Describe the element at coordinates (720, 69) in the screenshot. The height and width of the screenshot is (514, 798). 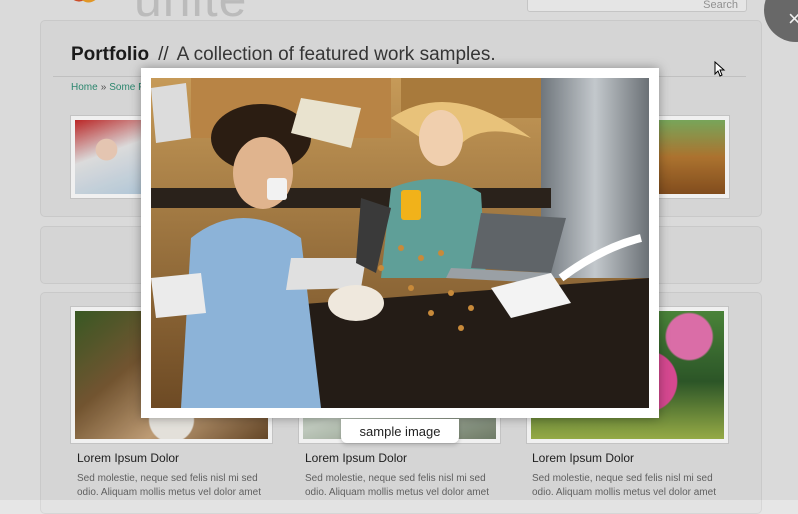
I see `mouse-cursor-icon` at that location.